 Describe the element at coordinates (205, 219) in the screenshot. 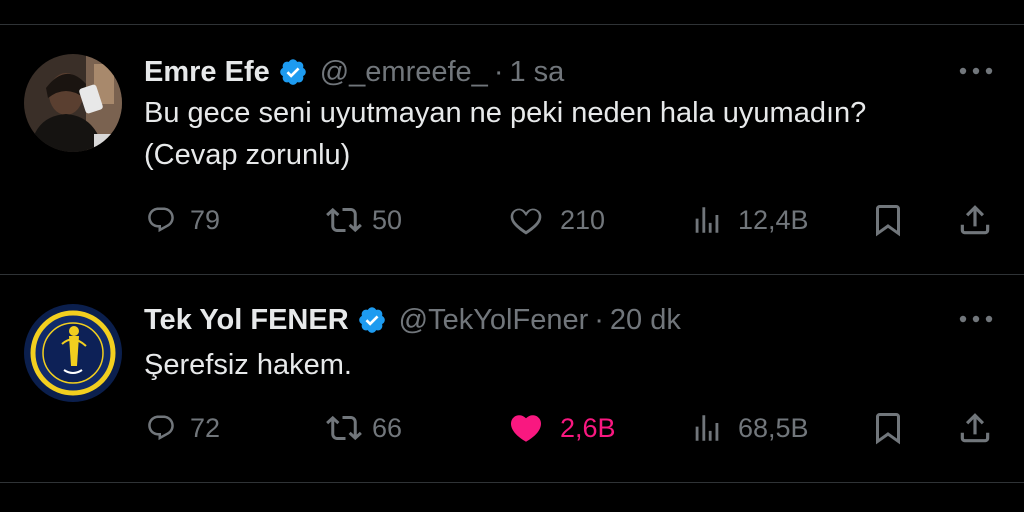

I see `reply-count: 79` at that location.